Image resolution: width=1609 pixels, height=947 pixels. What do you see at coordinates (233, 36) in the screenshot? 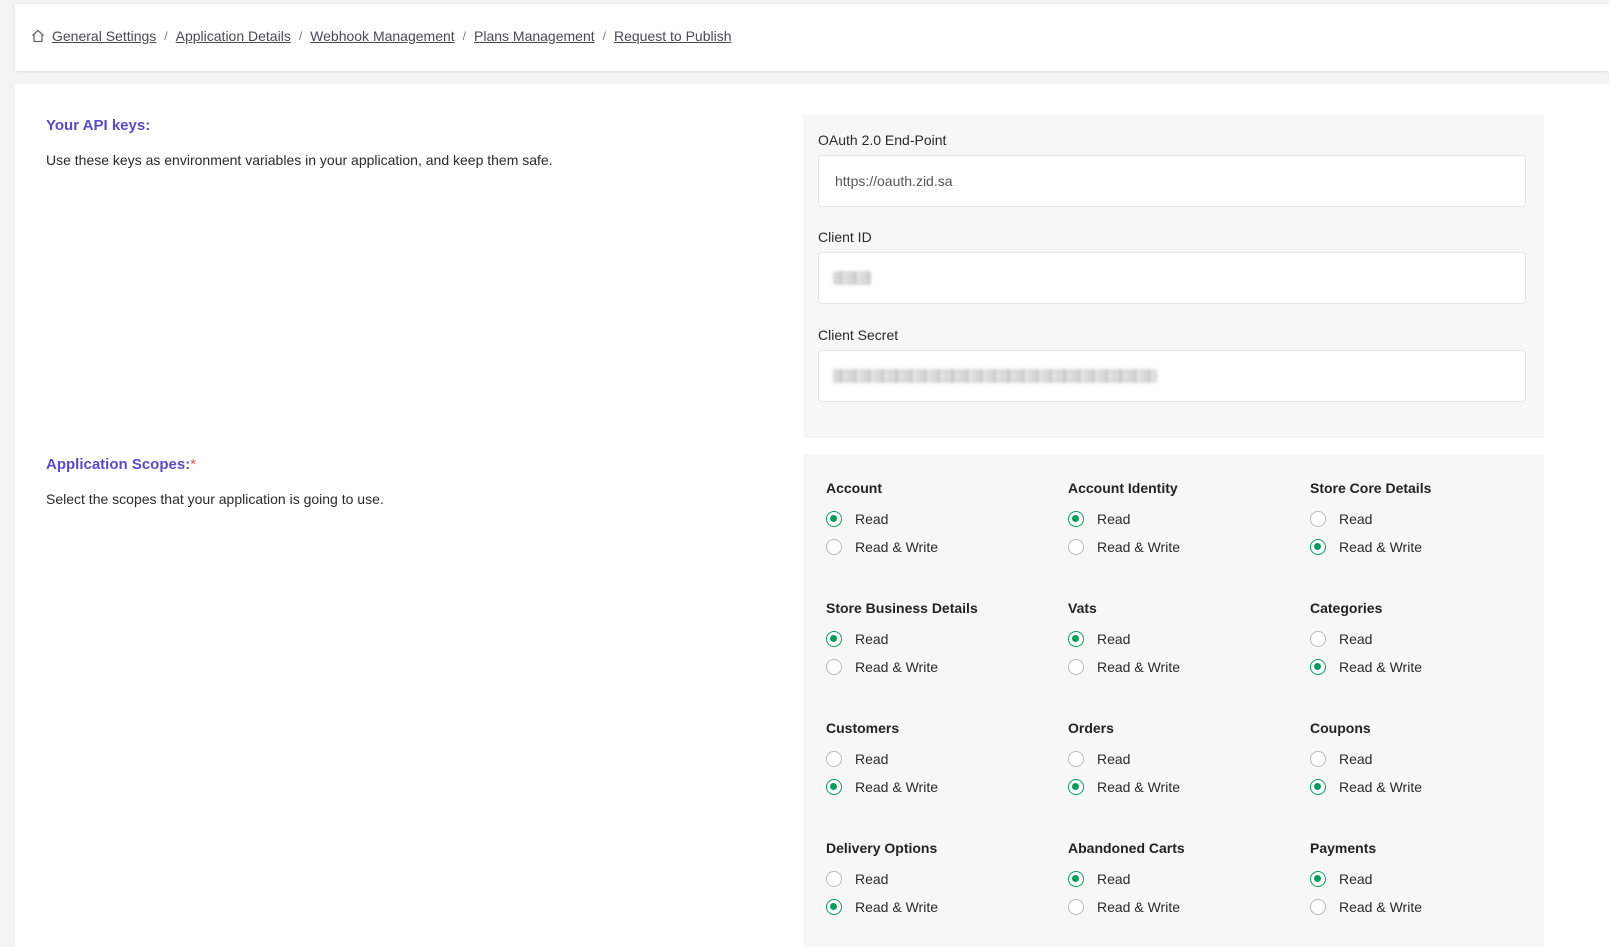
I see `breadcrumb-application-details: Application Details` at bounding box center [233, 36].